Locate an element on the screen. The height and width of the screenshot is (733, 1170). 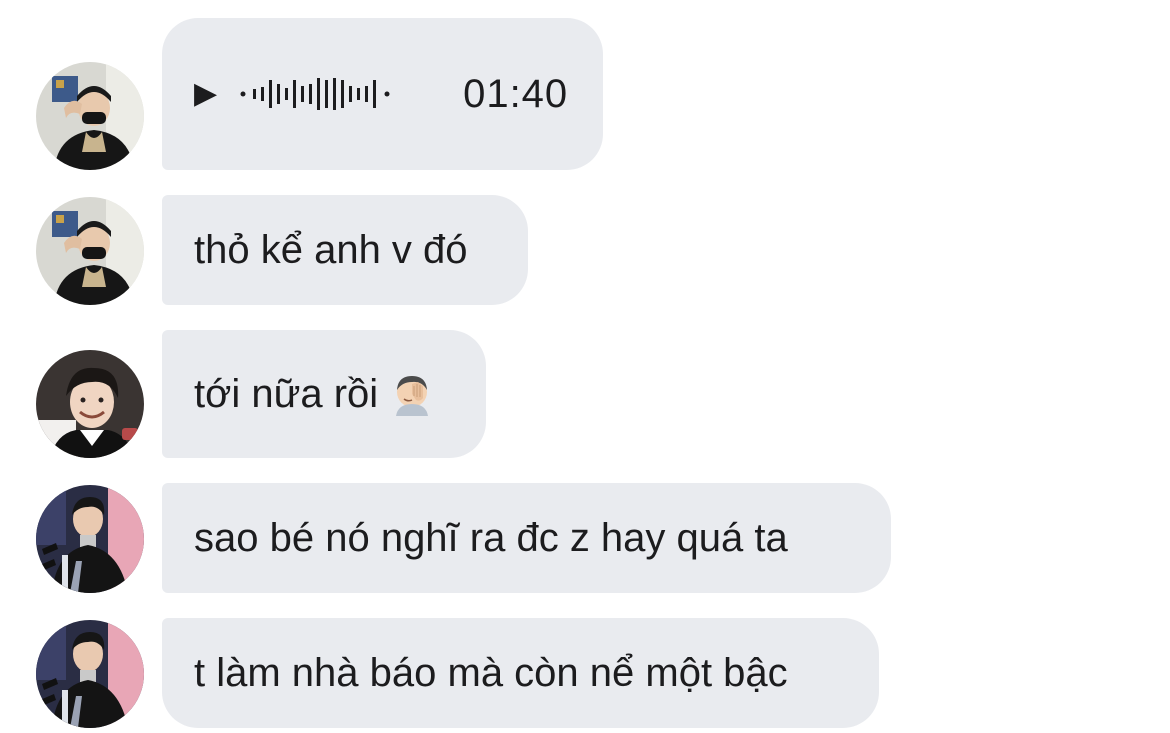
message-text: tới nữa rồi is located at coordinates (286, 394).